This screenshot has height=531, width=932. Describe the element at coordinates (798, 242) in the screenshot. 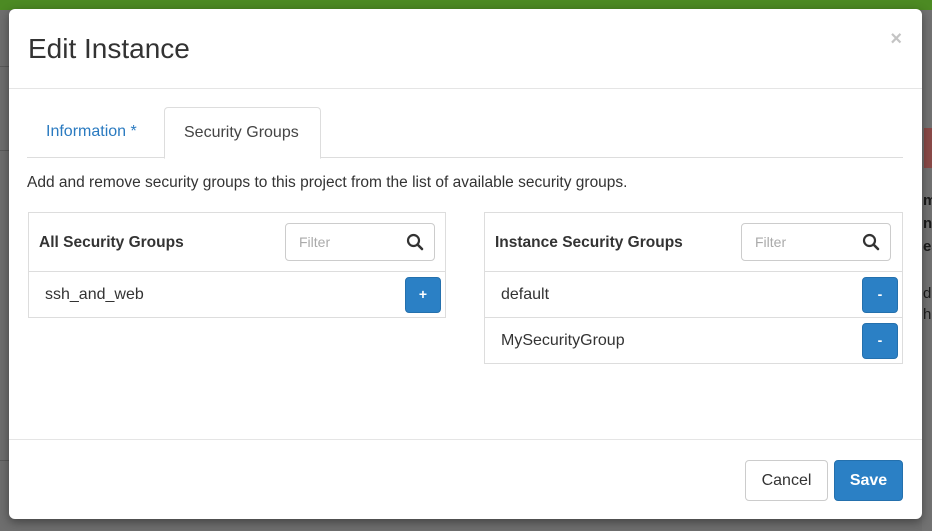

I see `instance-groups-filter-input` at that location.